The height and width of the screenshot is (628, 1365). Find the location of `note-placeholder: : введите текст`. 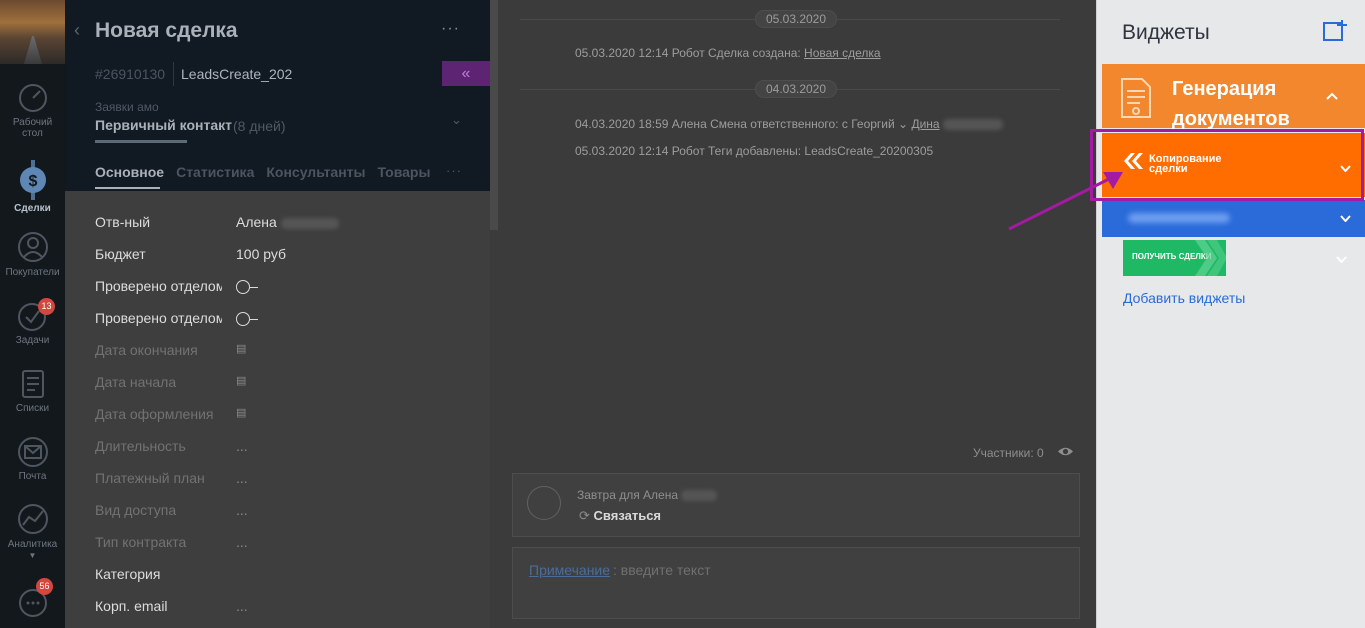

note-placeholder: : введите текст is located at coordinates (662, 570).